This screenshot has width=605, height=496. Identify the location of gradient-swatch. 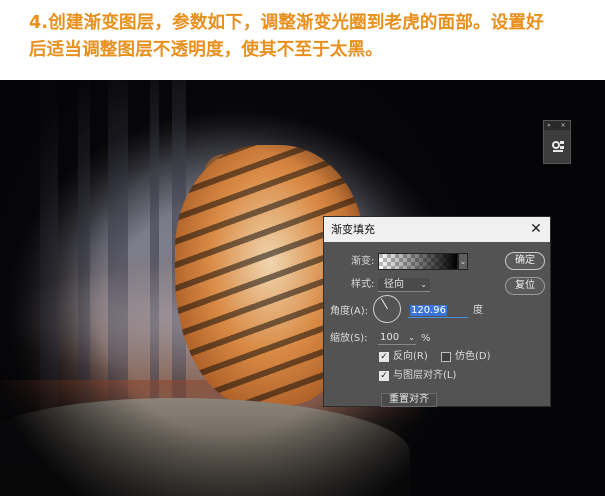
(418, 261).